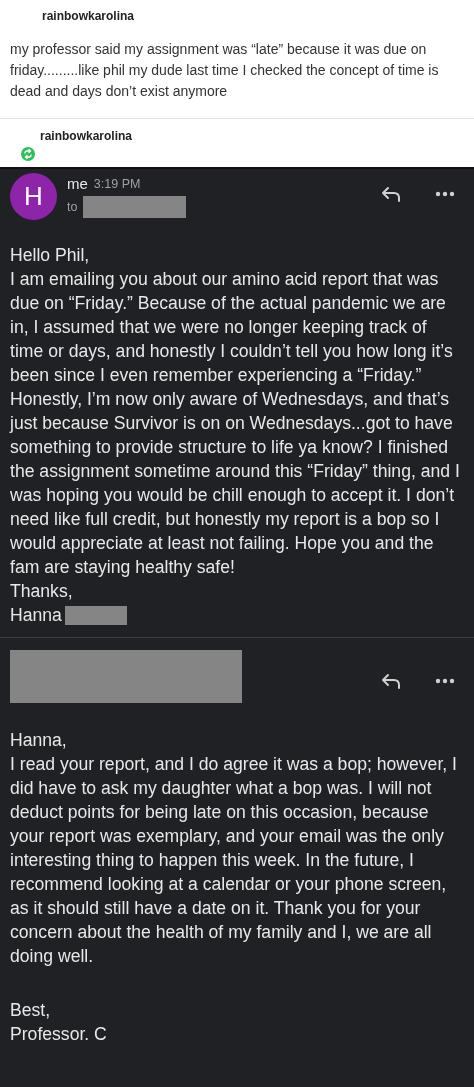  What do you see at coordinates (42, 591) in the screenshot?
I see `email-closing: Thanks,` at bounding box center [42, 591].